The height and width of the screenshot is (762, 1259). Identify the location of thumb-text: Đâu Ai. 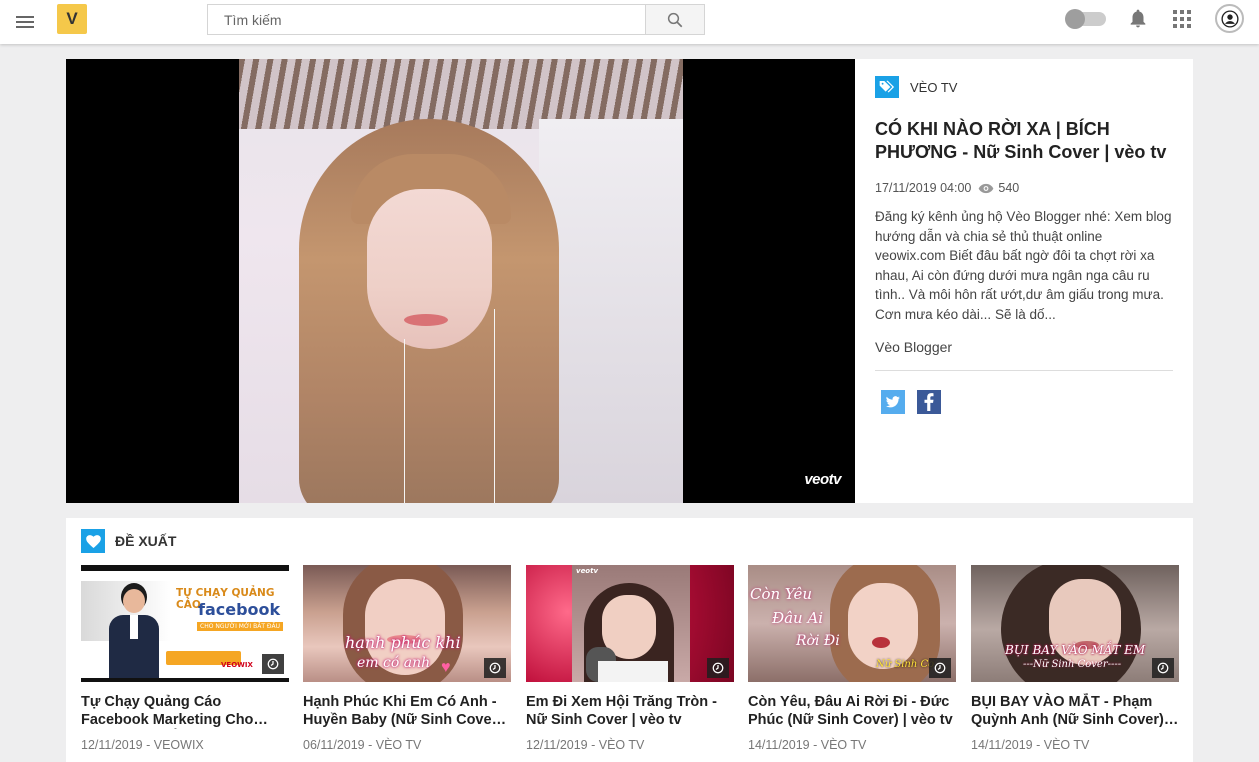
(798, 618).